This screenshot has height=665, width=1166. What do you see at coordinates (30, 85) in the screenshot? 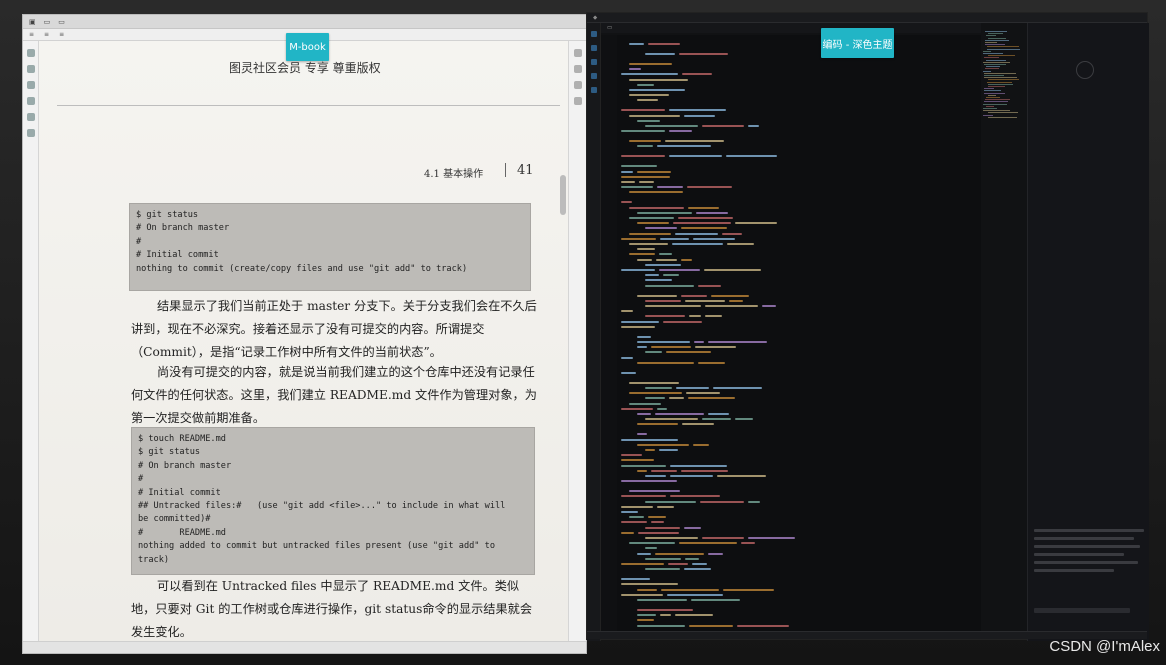
I see `pen-tool-icon` at bounding box center [30, 85].